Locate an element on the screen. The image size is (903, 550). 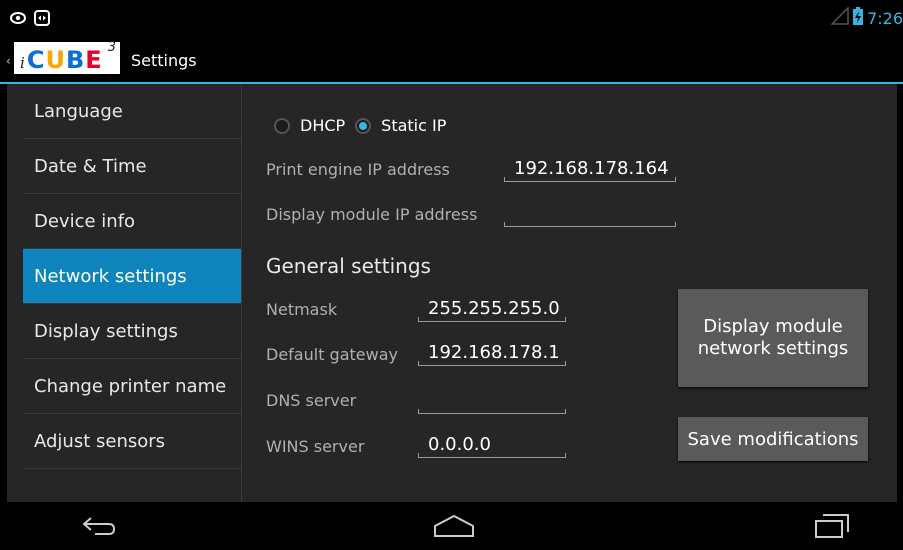
sidebar-item-label: Change printer name is located at coordinates (130, 386).